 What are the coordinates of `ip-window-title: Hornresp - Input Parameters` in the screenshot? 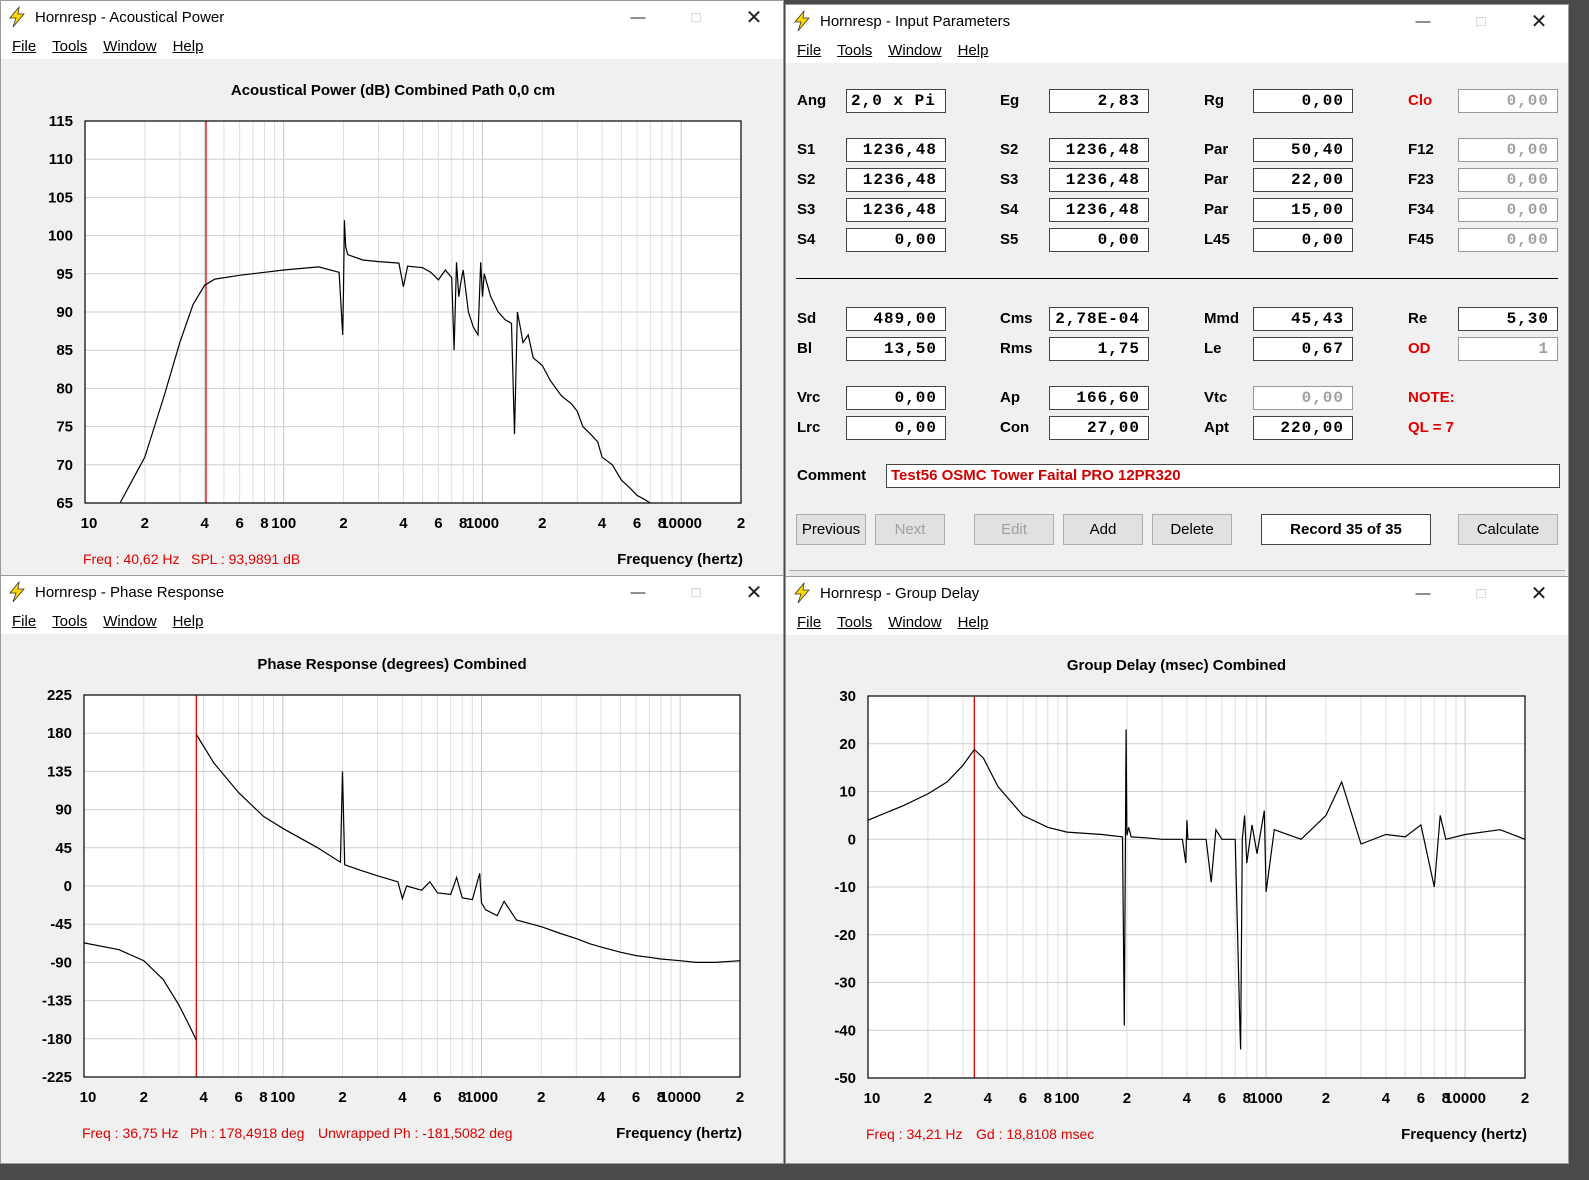 It's located at (915, 21).